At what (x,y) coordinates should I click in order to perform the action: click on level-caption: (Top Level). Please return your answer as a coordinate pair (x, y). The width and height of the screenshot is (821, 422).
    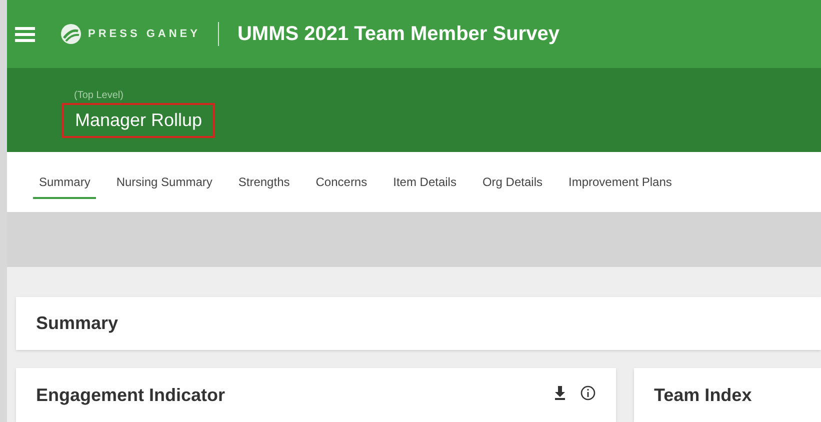
    Looking at the image, I should click on (99, 96).